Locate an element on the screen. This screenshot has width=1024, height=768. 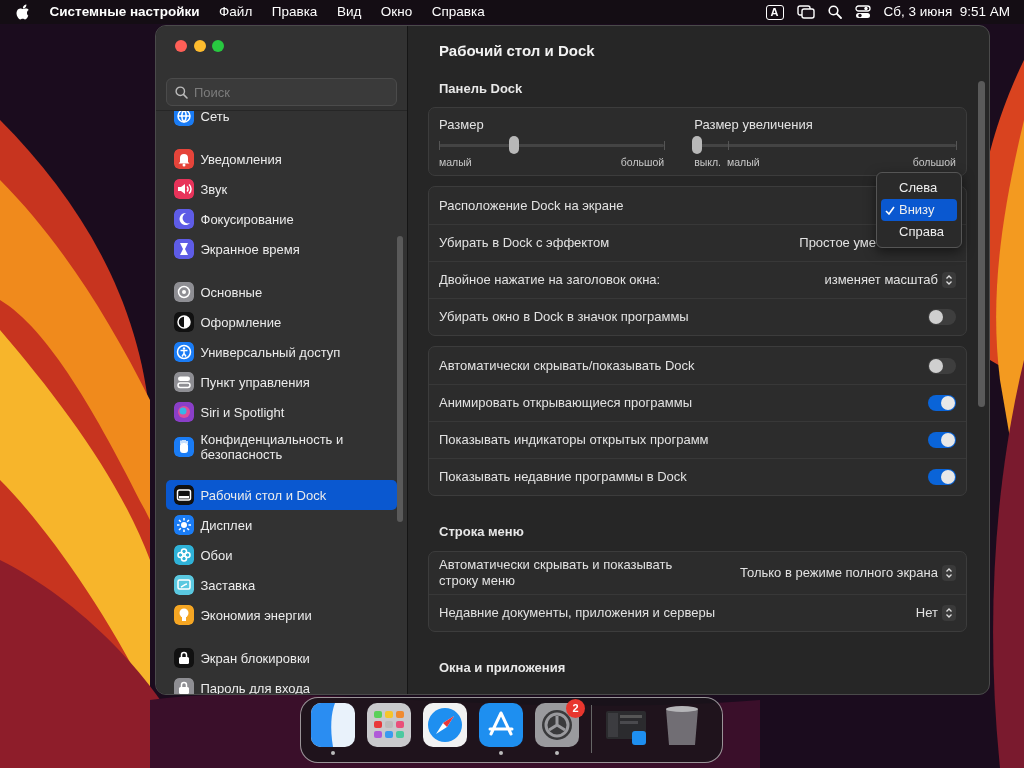
screen-icon is located at coordinates (184, 585).